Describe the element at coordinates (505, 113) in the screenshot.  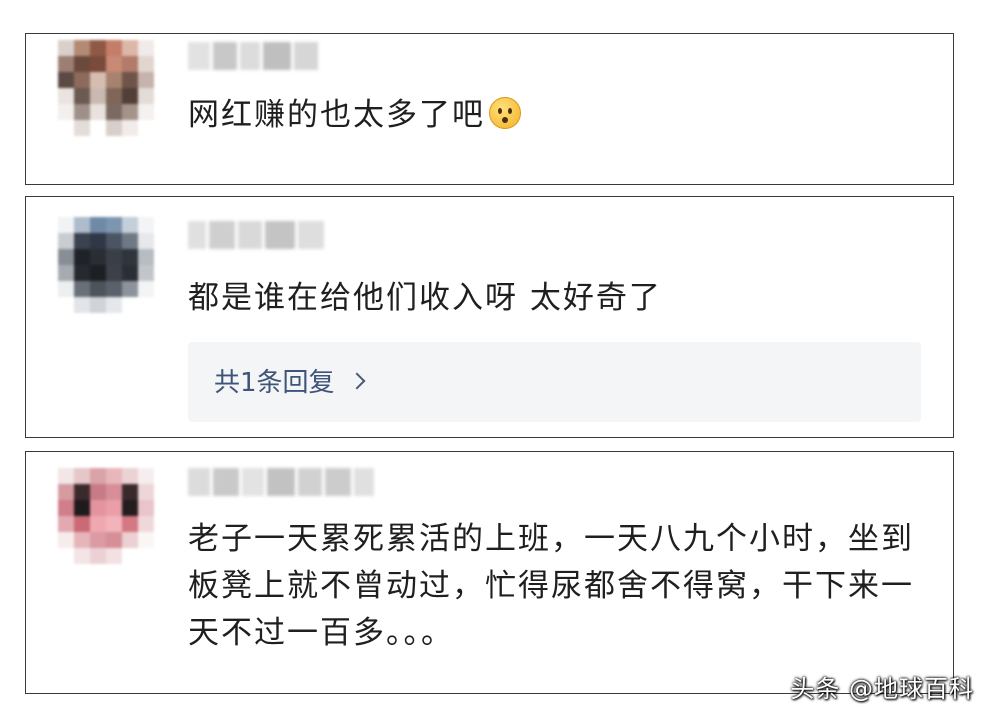
I see `surprised-emoji-icon` at that location.